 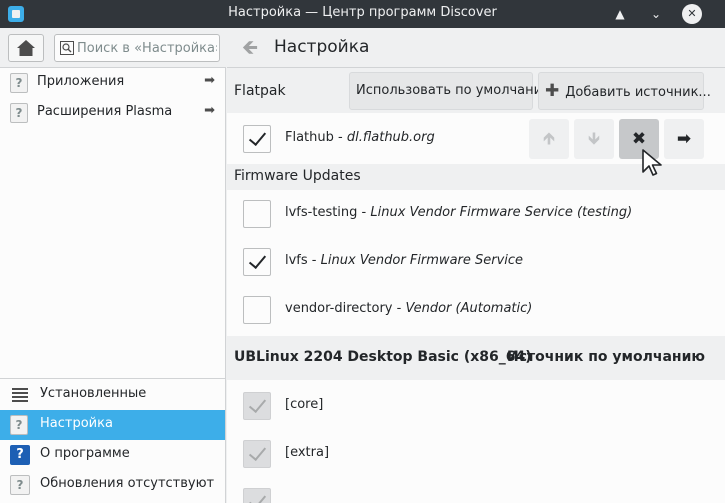 I want to click on source-label: vendor-directory - Vendor (Automatic), so click(x=409, y=308).